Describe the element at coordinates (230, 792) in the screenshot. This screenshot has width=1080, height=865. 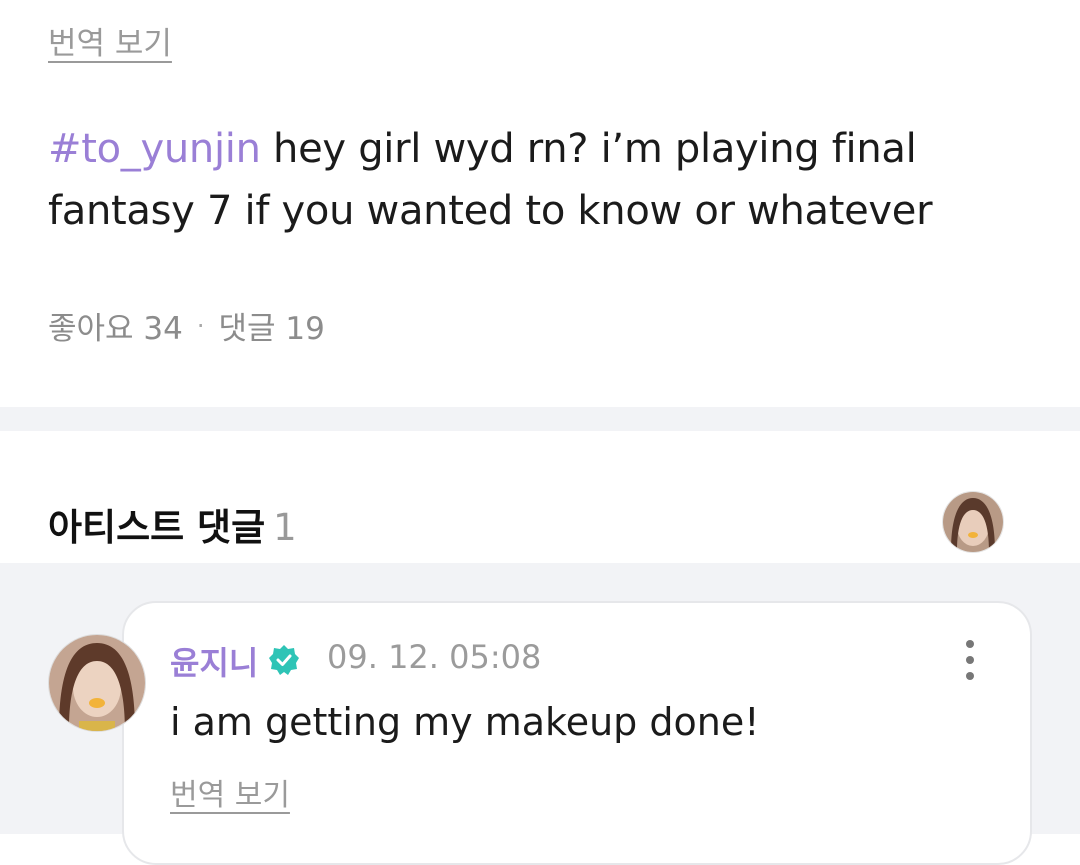
I see `comment-translate-link: 번역 보기` at that location.